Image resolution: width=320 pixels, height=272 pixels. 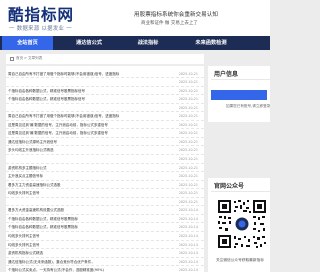 What do you see at coordinates (25, 176) in the screenshot?
I see `article-title-link: 主升浪买点主题信号标` at bounding box center [25, 176].